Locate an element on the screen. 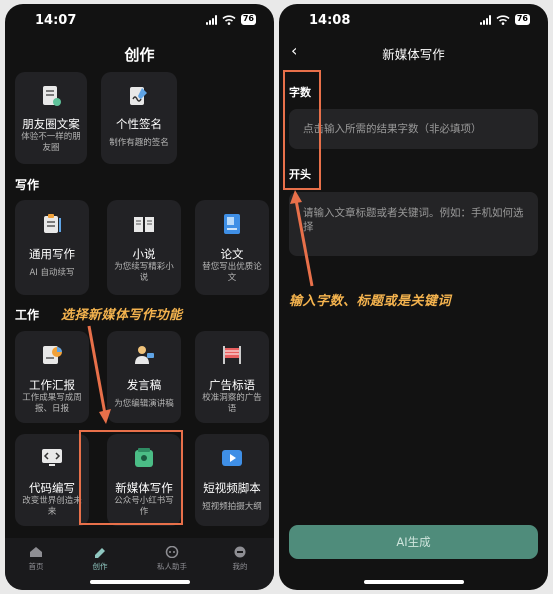  robot-icon is located at coordinates (172, 552).